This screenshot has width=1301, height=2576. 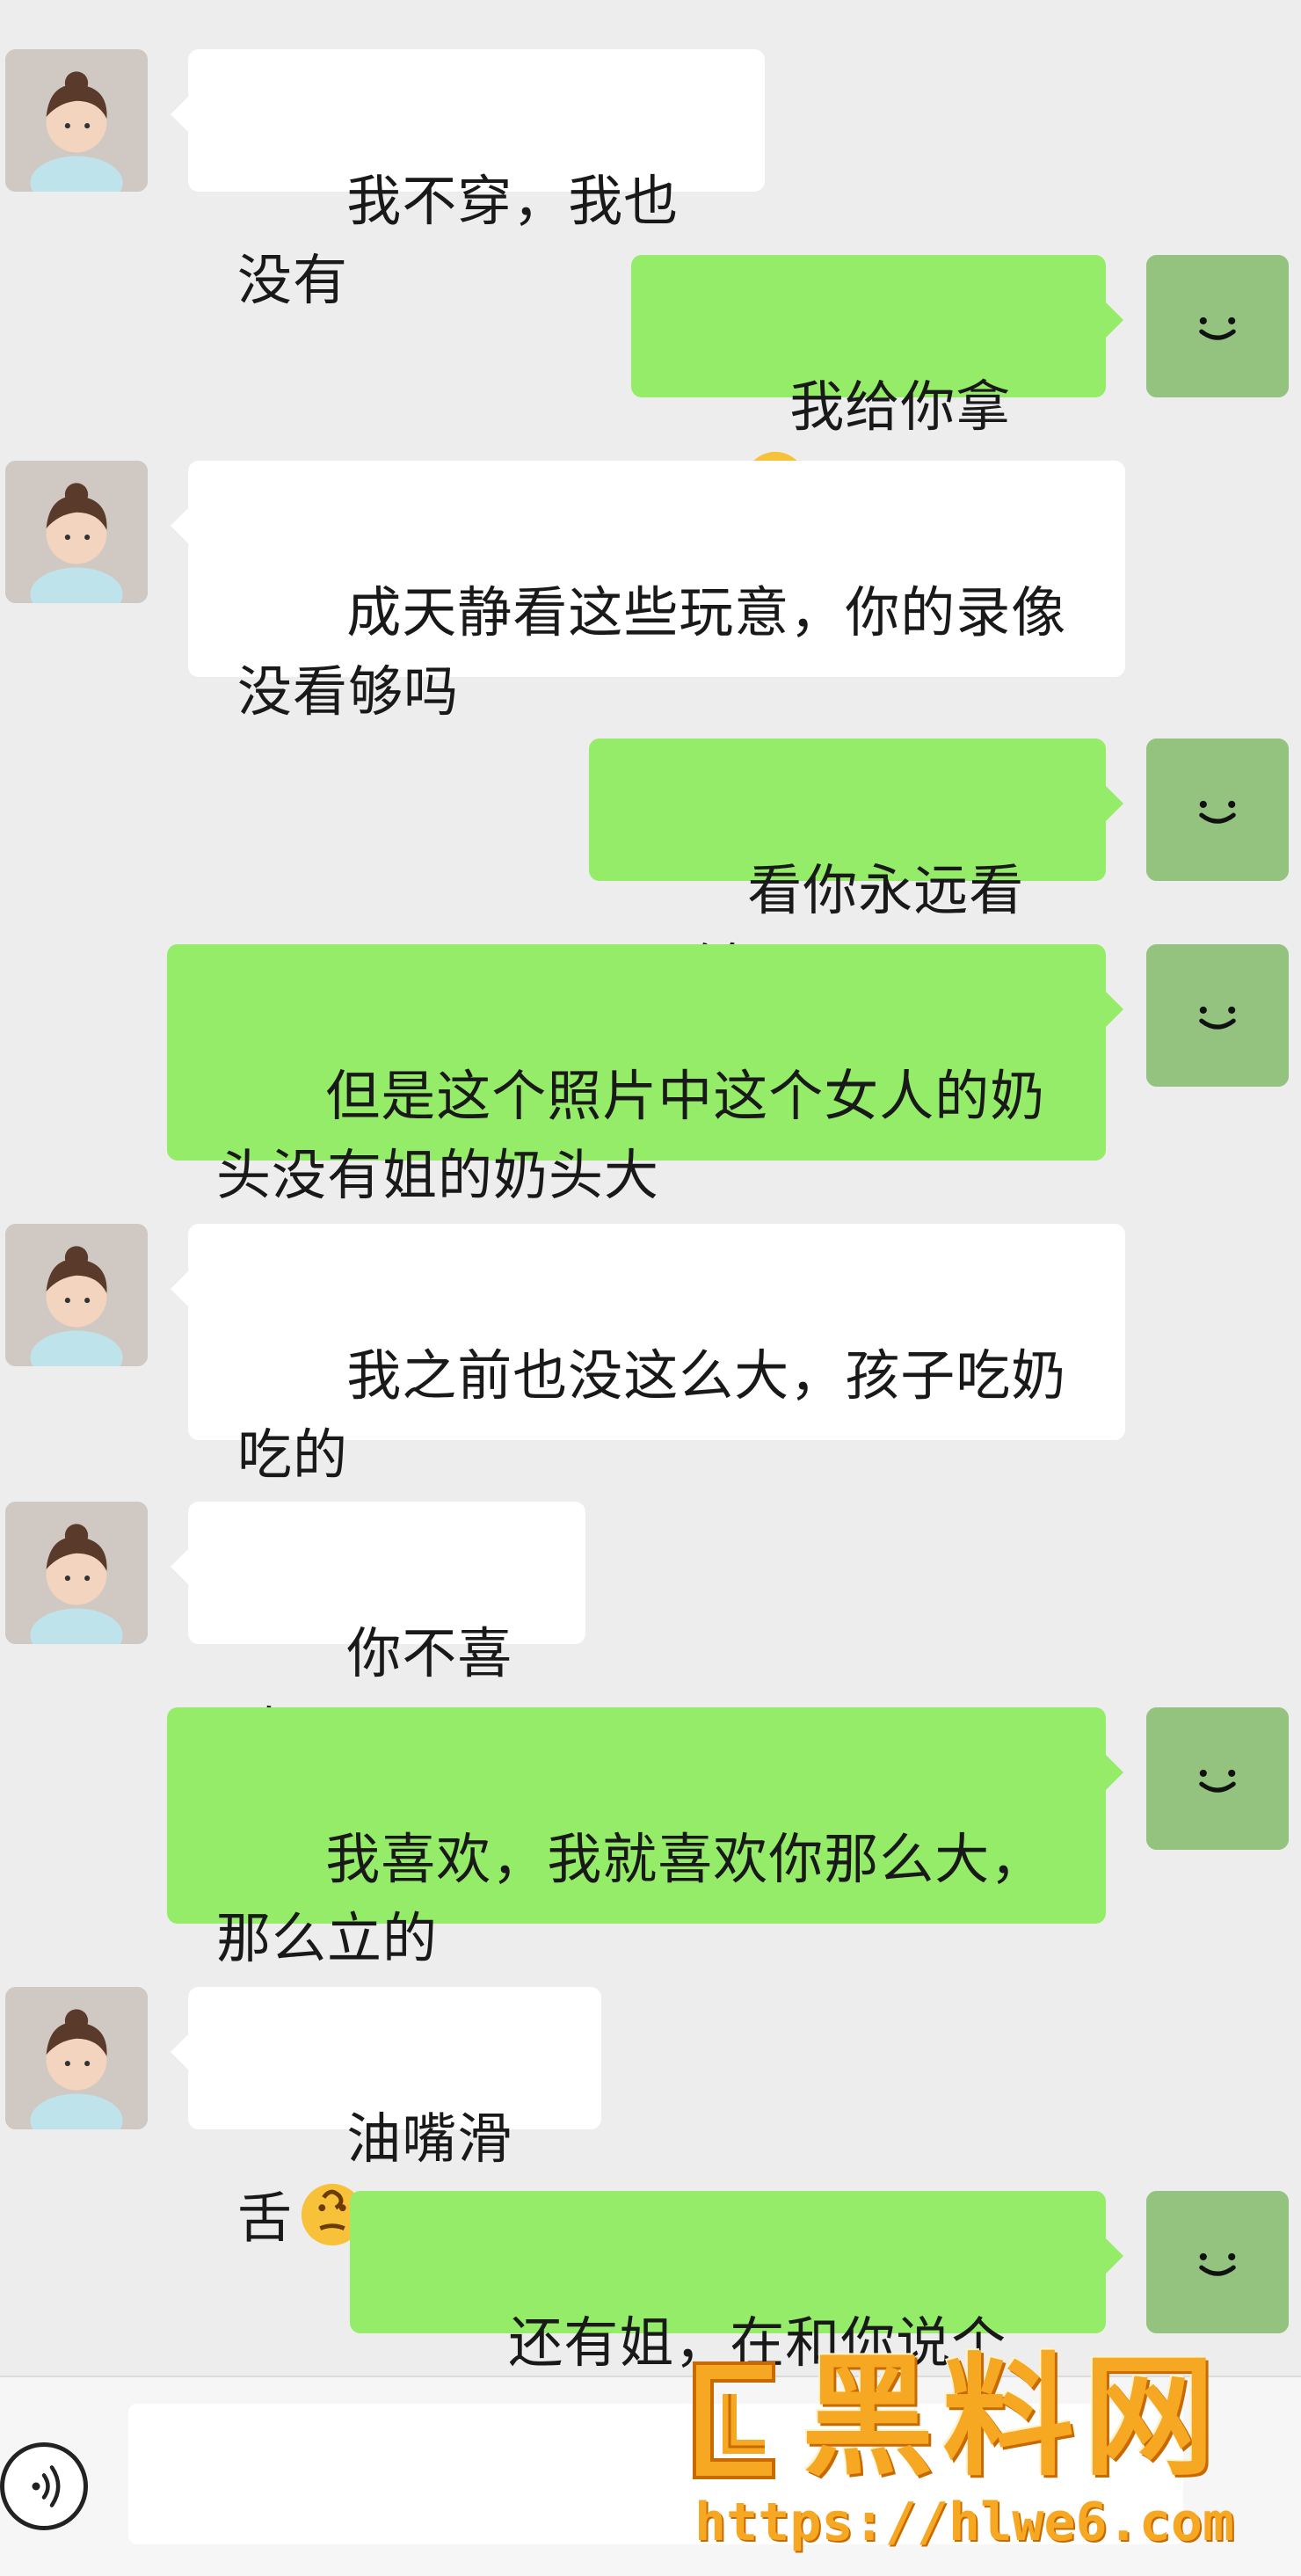 I want to click on watermark-title: 黑料网, so click(x=1013, y=2417).